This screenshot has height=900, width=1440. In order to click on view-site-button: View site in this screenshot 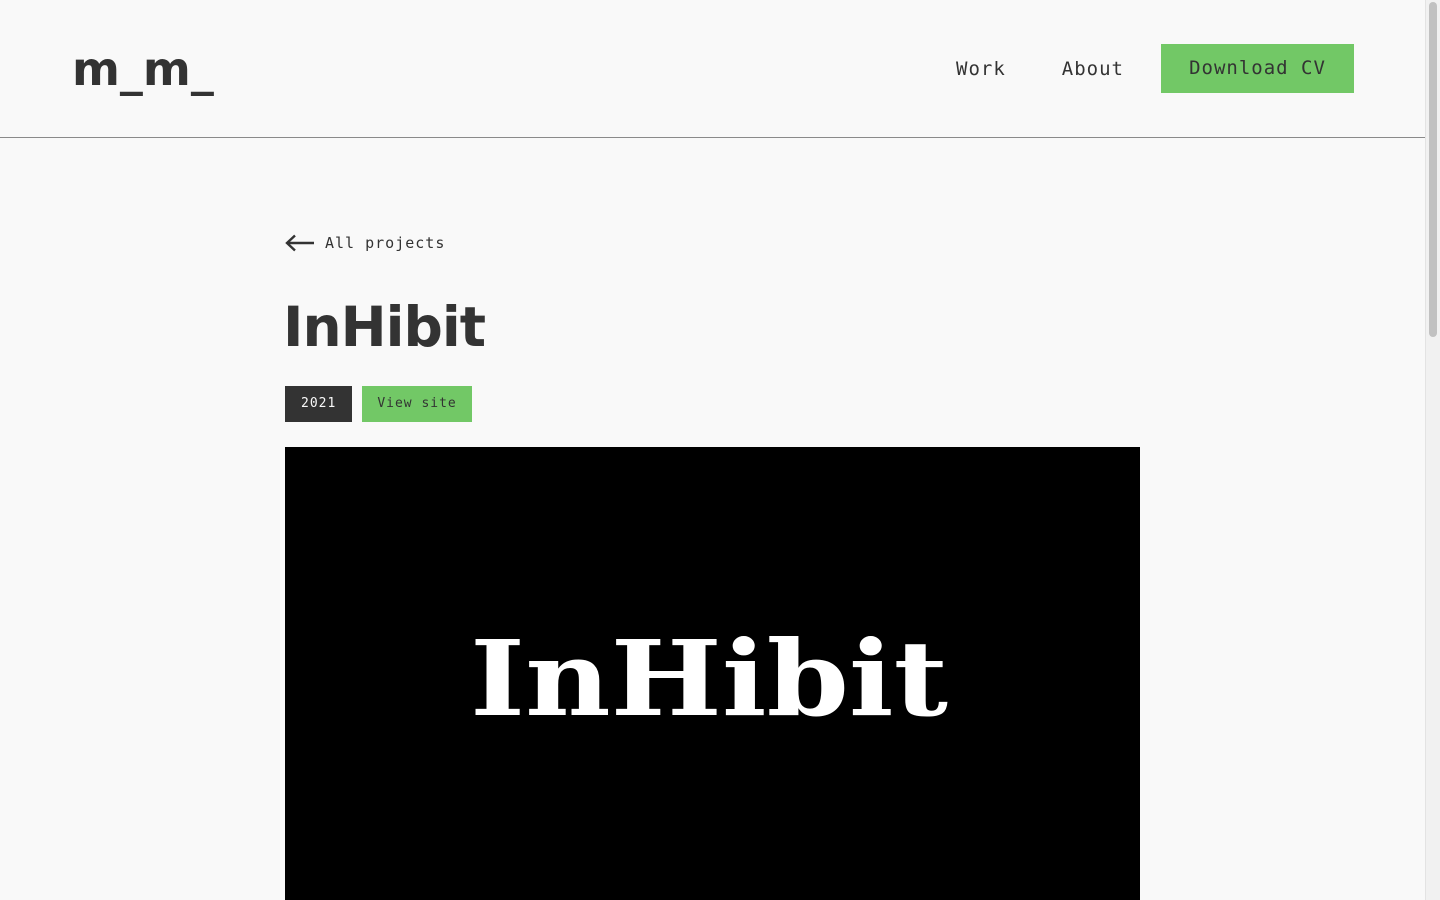, I will do `click(417, 404)`.